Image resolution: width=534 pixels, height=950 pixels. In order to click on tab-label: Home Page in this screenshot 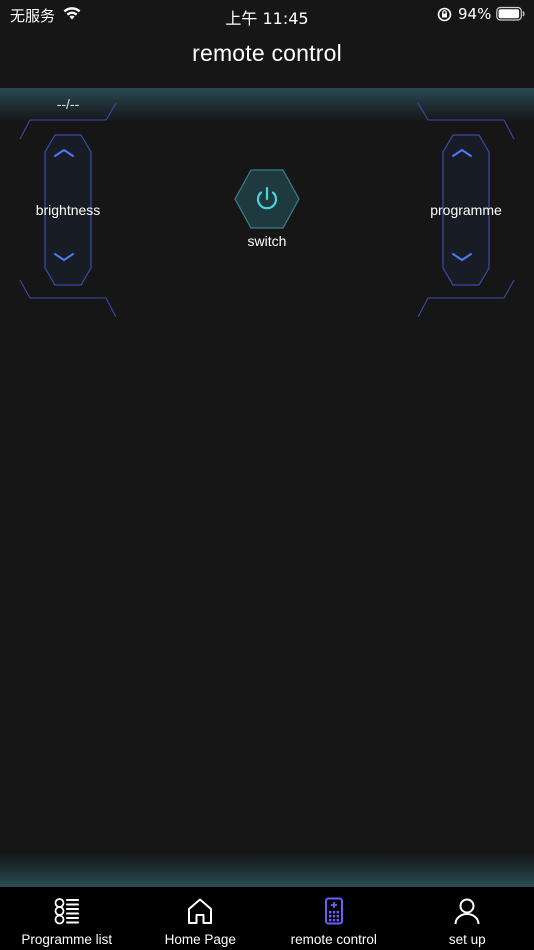, I will do `click(200, 939)`.